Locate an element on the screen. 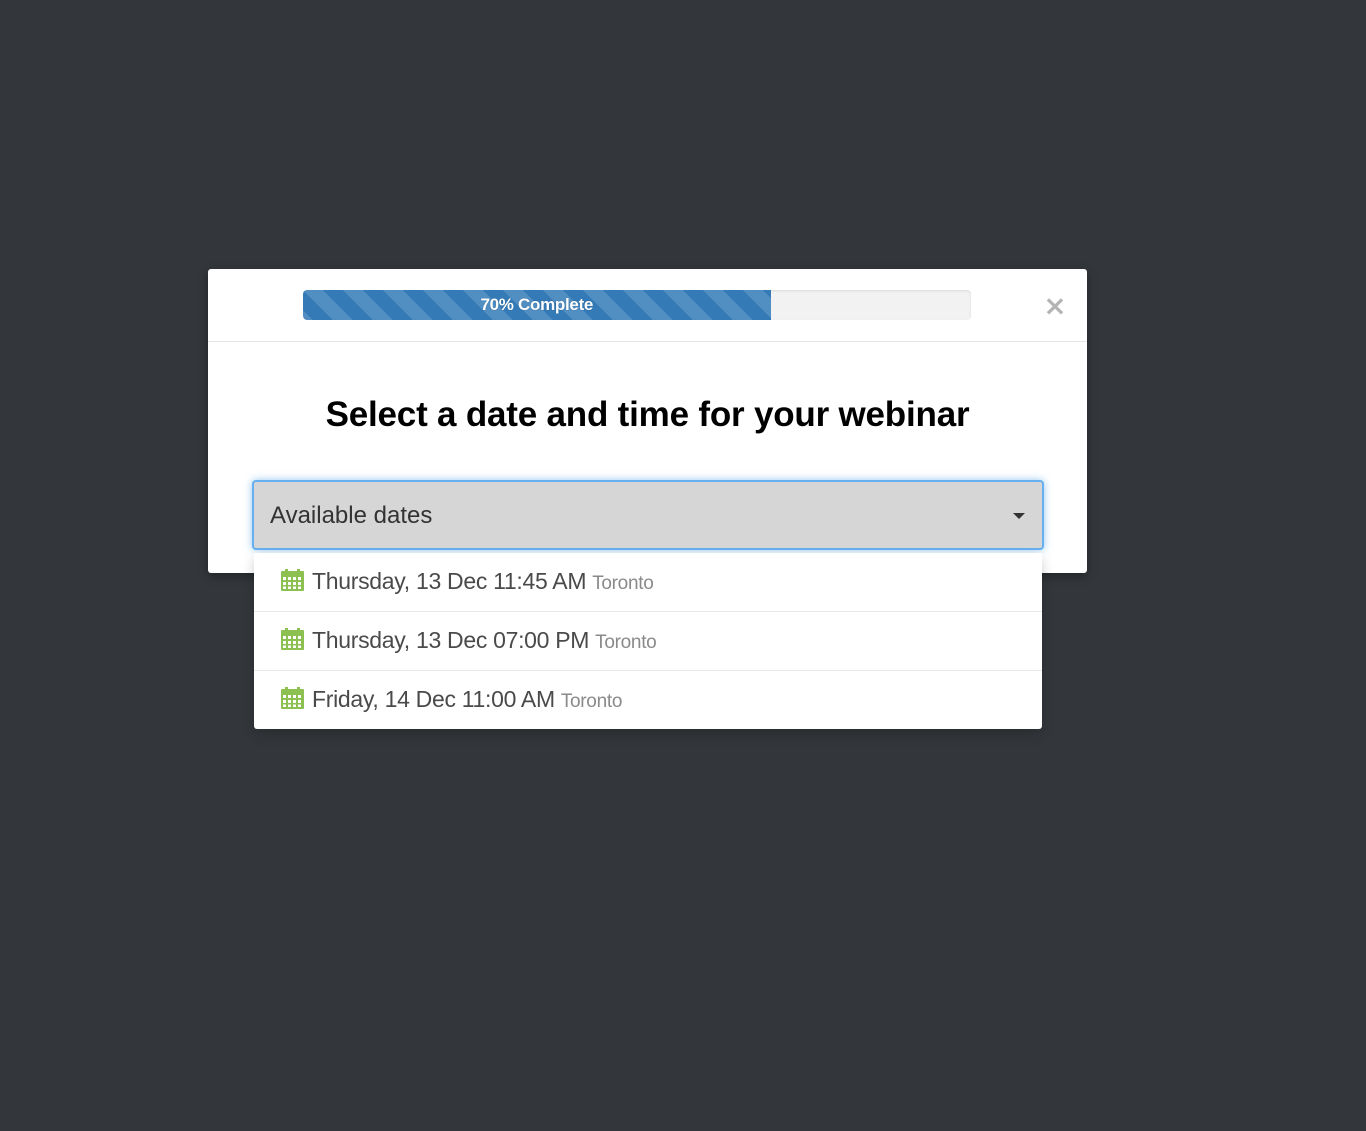  progress-bar-track: 70% Complete is located at coordinates (637, 305).